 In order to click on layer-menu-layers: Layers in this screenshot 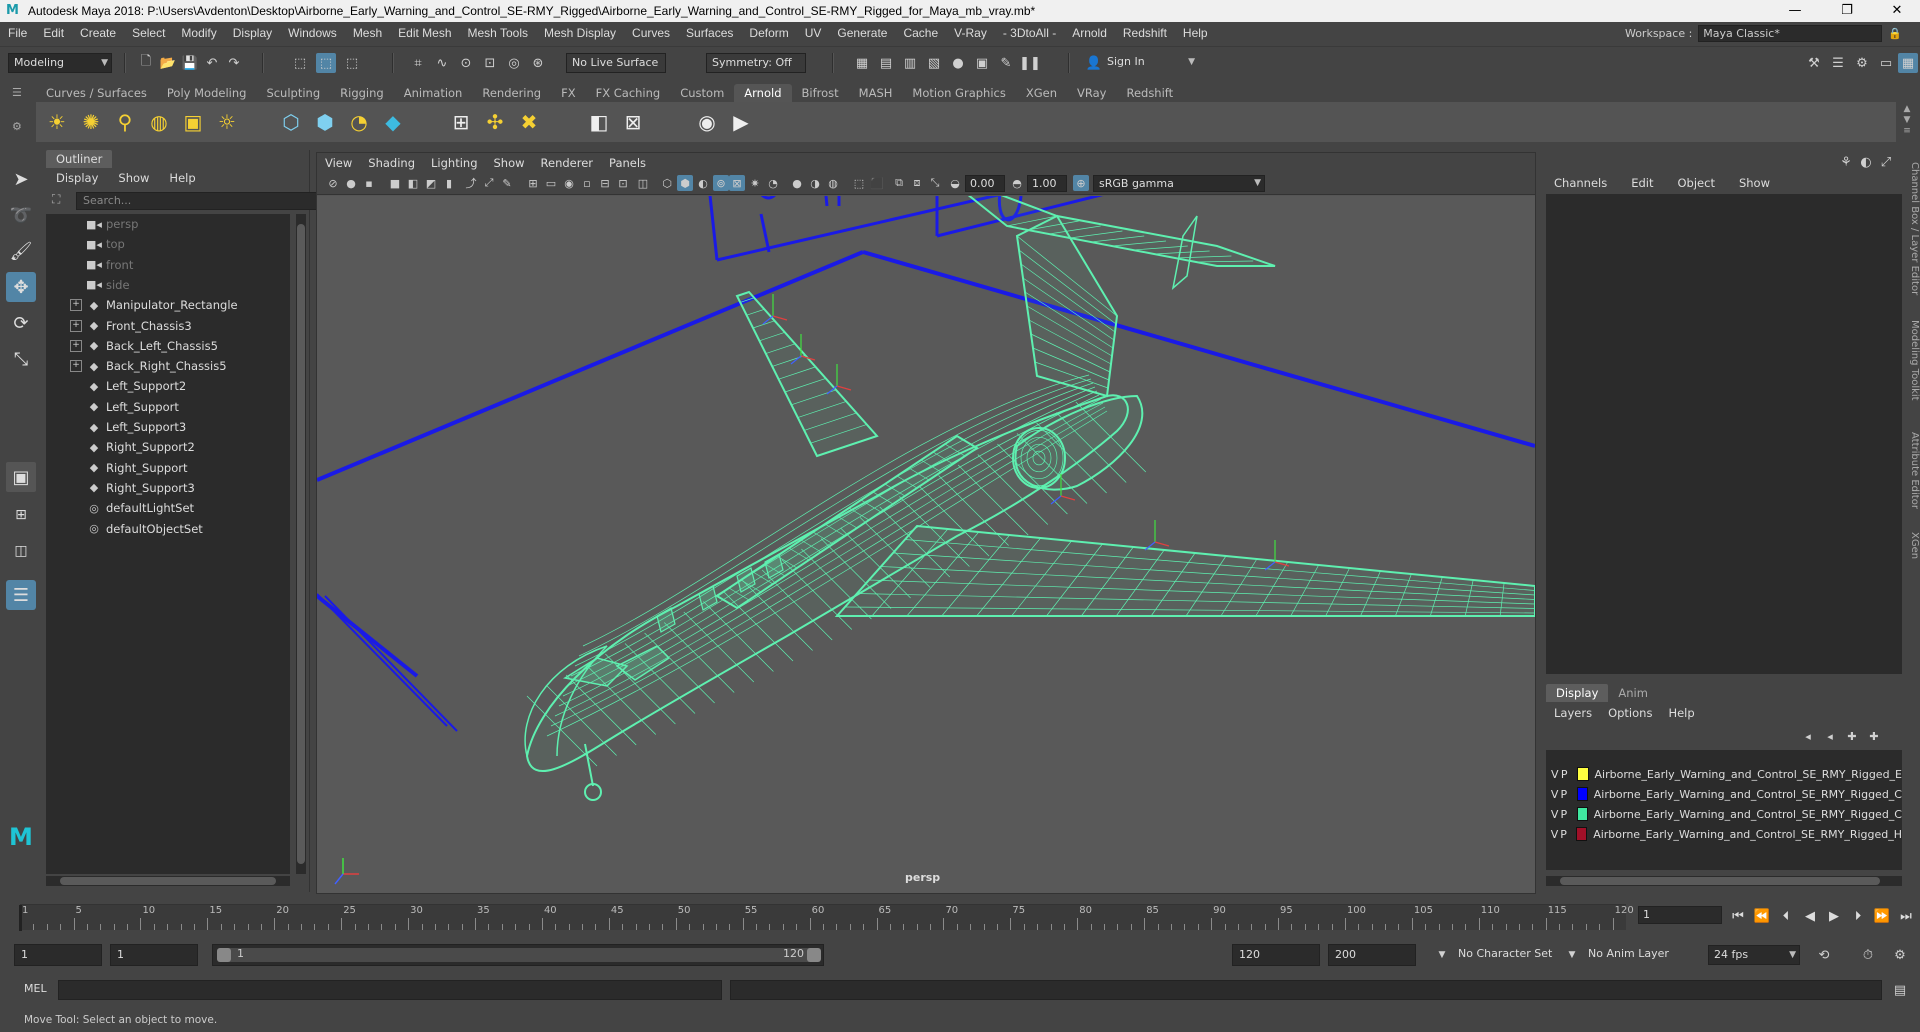, I will do `click(1573, 713)`.